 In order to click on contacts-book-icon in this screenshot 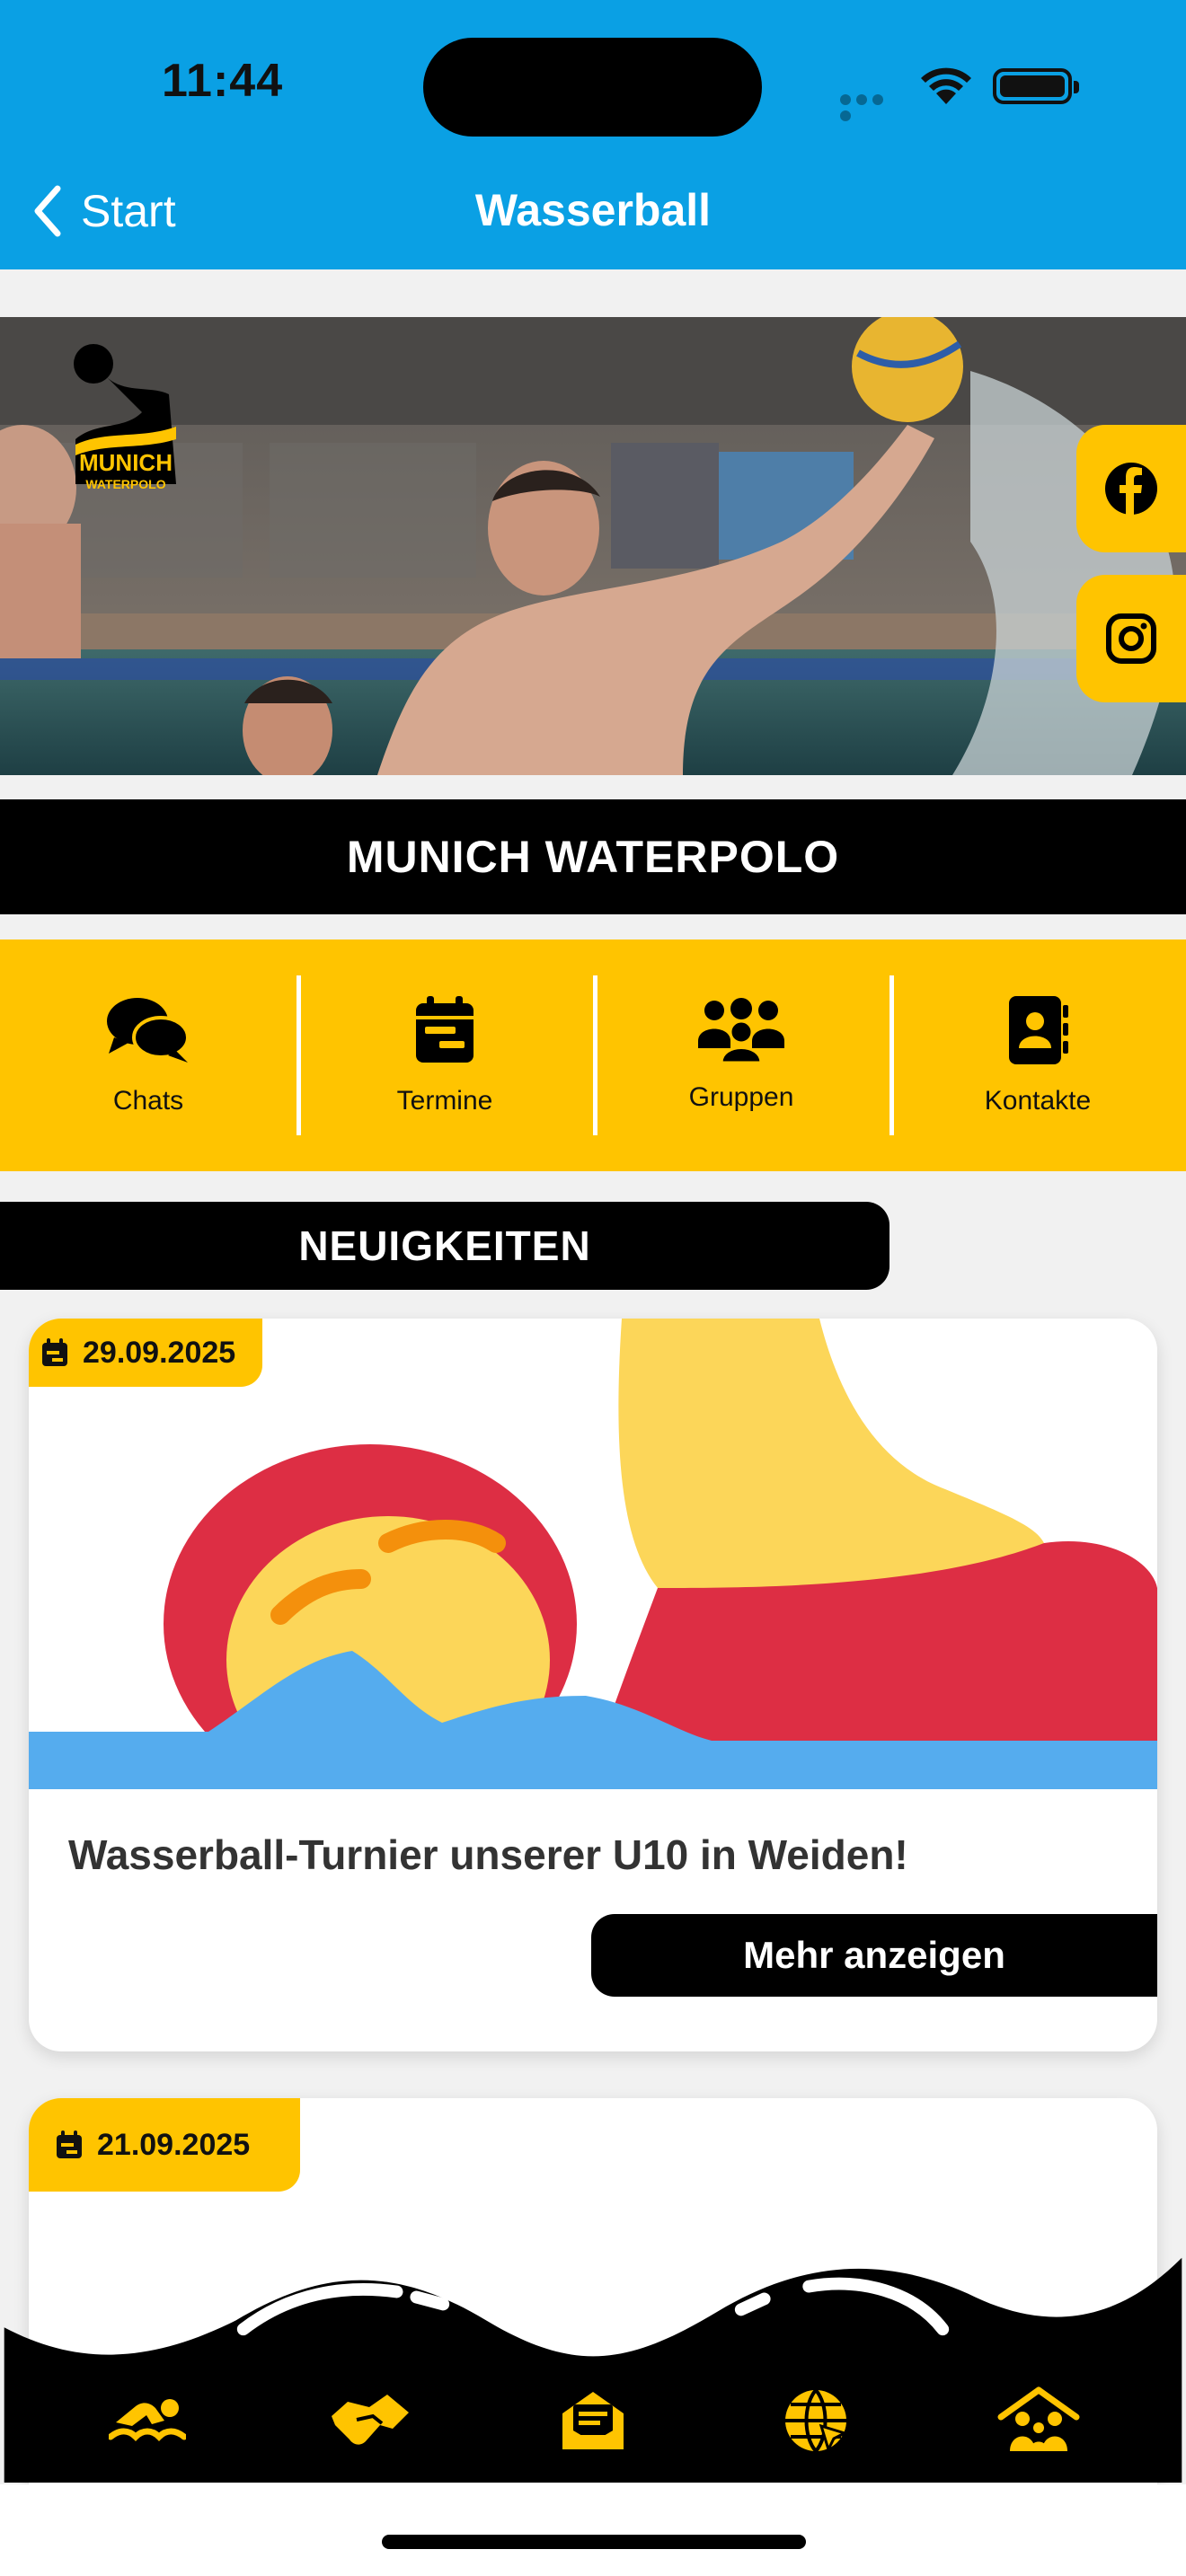, I will do `click(1038, 1030)`.